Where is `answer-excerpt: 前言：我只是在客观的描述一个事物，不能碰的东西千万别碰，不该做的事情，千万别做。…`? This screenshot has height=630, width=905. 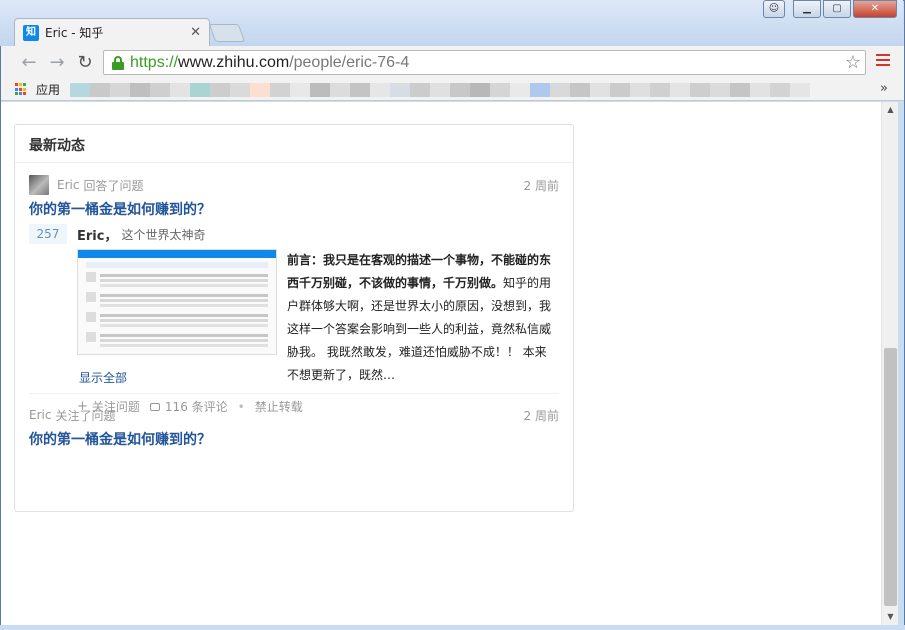 answer-excerpt: 前言：我只是在客观的描述一个事物，不能碰的东西千万别碰，不该做的事情，千万别做。… is located at coordinates (419, 318).